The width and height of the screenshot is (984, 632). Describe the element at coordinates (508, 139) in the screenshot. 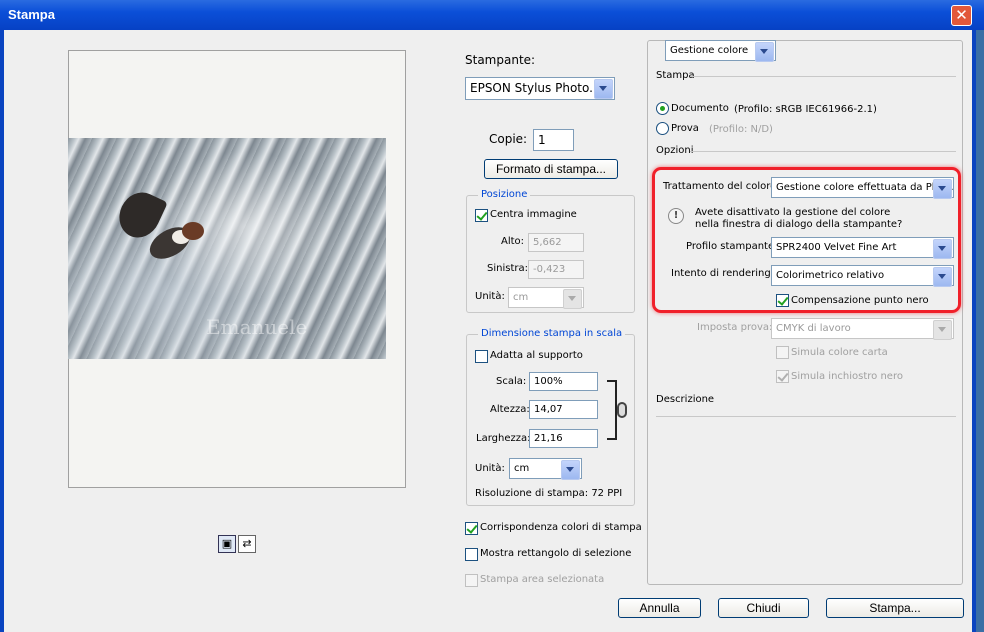

I see `copies-label: Copie:` at that location.